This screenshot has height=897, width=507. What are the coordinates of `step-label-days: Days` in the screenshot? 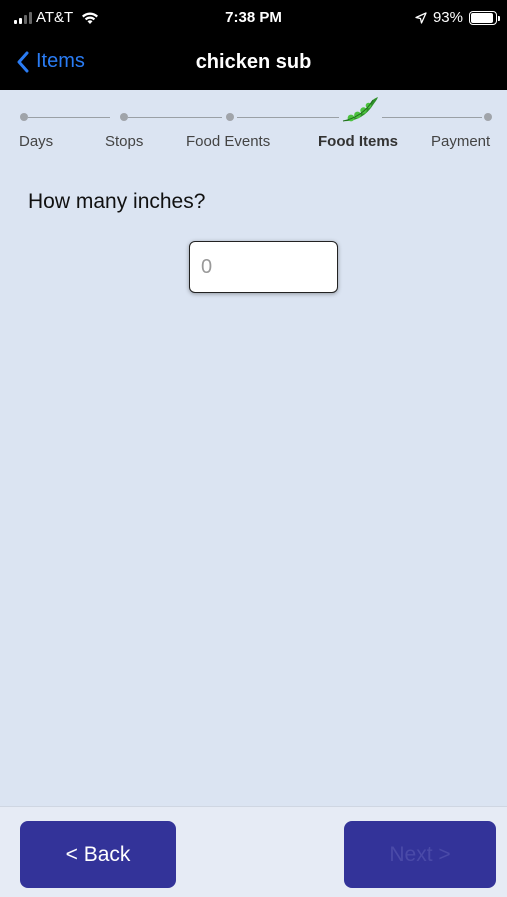 It's located at (36, 141).